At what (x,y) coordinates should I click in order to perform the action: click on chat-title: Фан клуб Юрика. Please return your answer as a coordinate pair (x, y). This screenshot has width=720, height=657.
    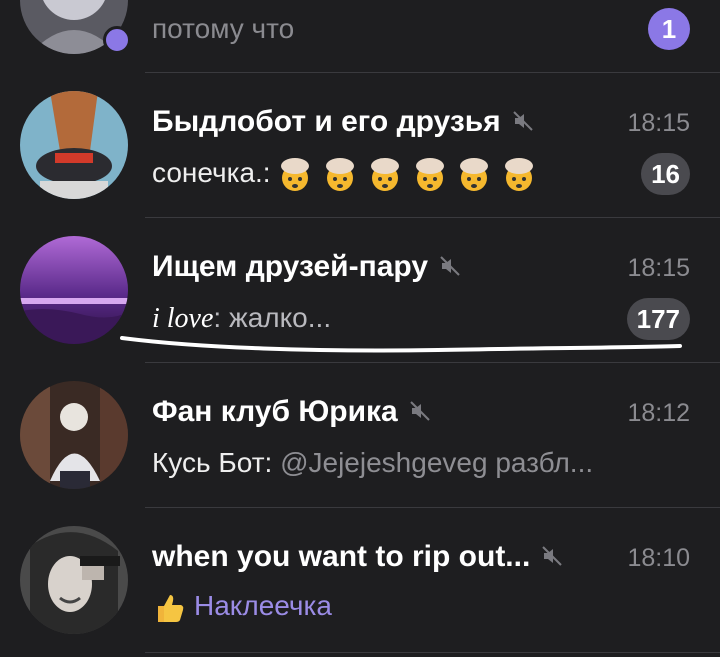
    Looking at the image, I should click on (292, 412).